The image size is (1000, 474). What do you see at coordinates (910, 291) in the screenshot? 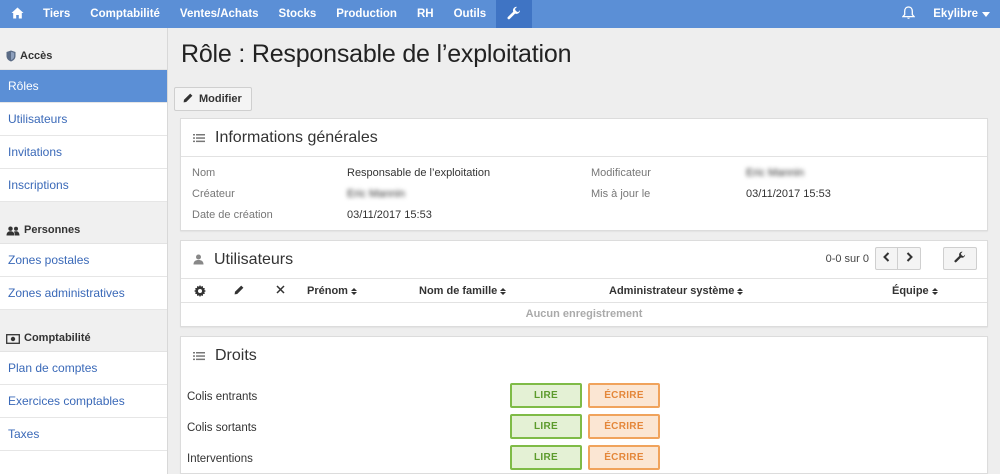
I see `column-label: Équipe` at bounding box center [910, 291].